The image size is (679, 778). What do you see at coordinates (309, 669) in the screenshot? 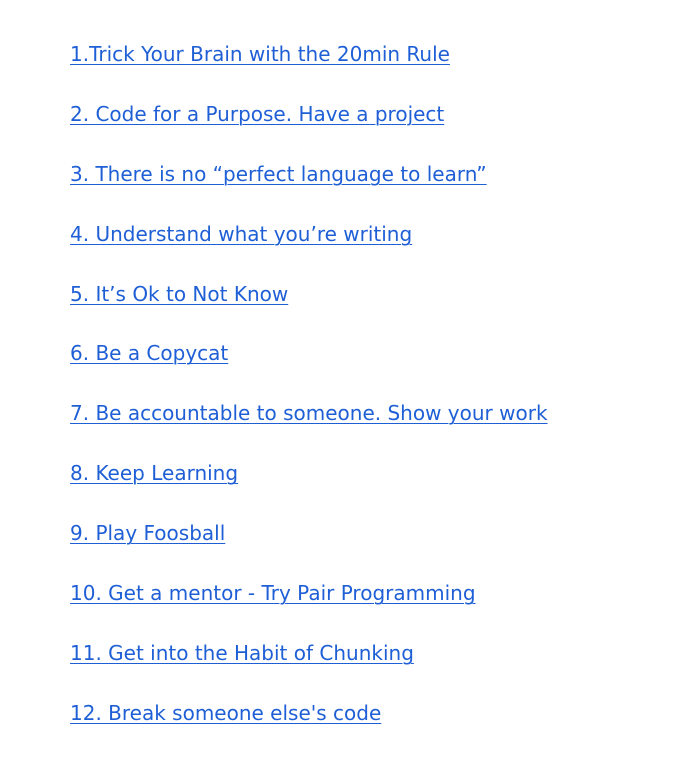
I see `list-item: 11. Get into the Habit of Chunking` at bounding box center [309, 669].